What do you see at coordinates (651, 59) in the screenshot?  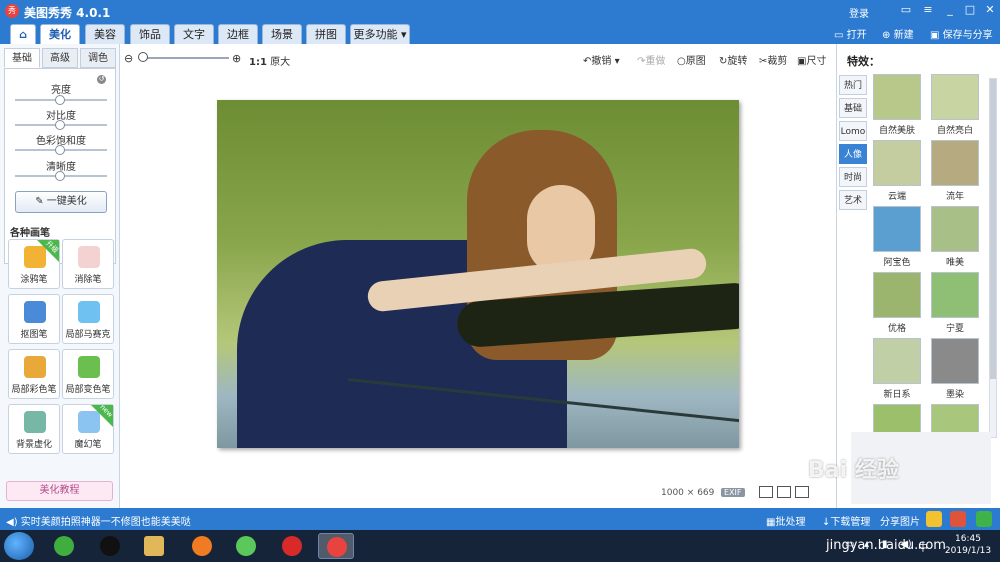 I see `redo-button: ↷重做` at bounding box center [651, 59].